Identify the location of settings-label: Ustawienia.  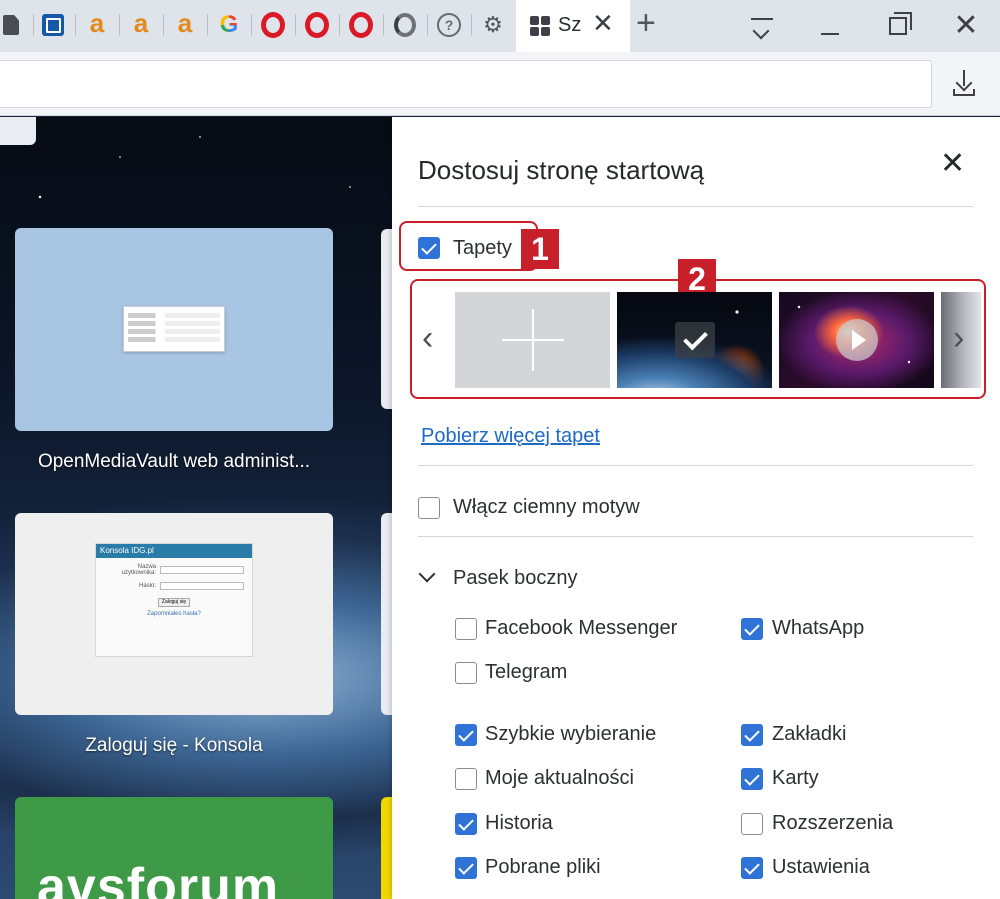
(821, 867).